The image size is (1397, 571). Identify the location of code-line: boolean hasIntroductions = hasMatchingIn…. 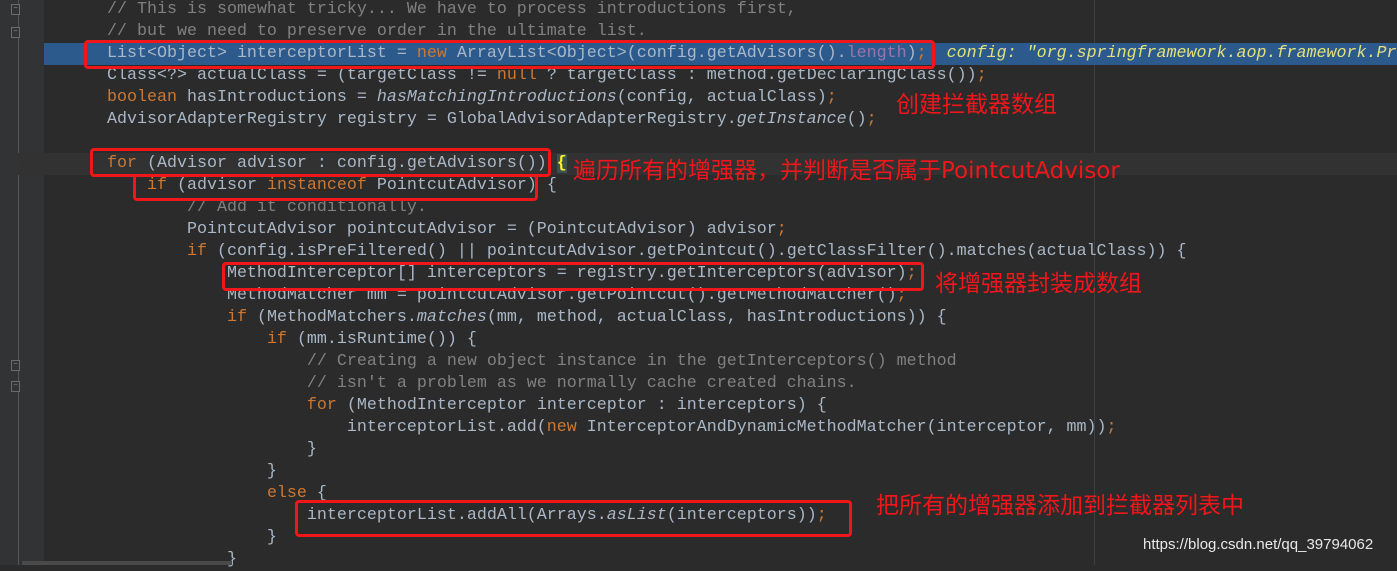
(698, 98).